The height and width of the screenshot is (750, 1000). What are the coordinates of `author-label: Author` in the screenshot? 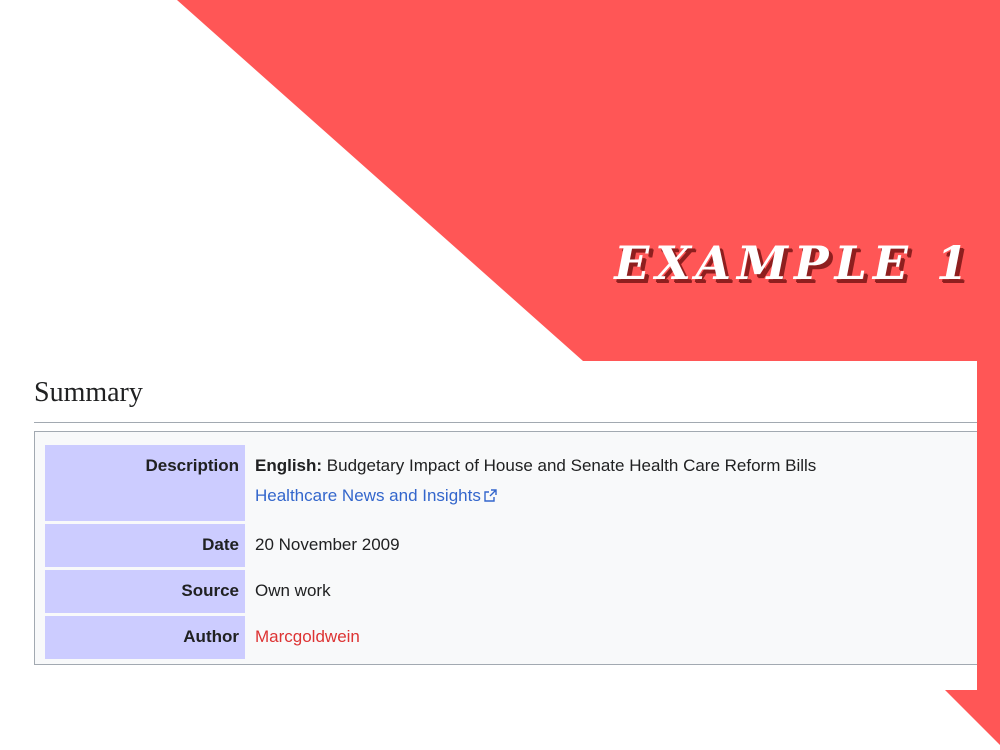 It's located at (145, 637).